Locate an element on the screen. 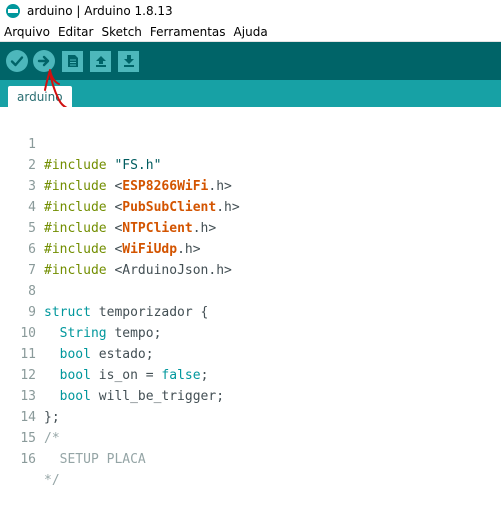 The height and width of the screenshot is (512, 501). code-line: 13 }; is located at coordinates (250, 395).